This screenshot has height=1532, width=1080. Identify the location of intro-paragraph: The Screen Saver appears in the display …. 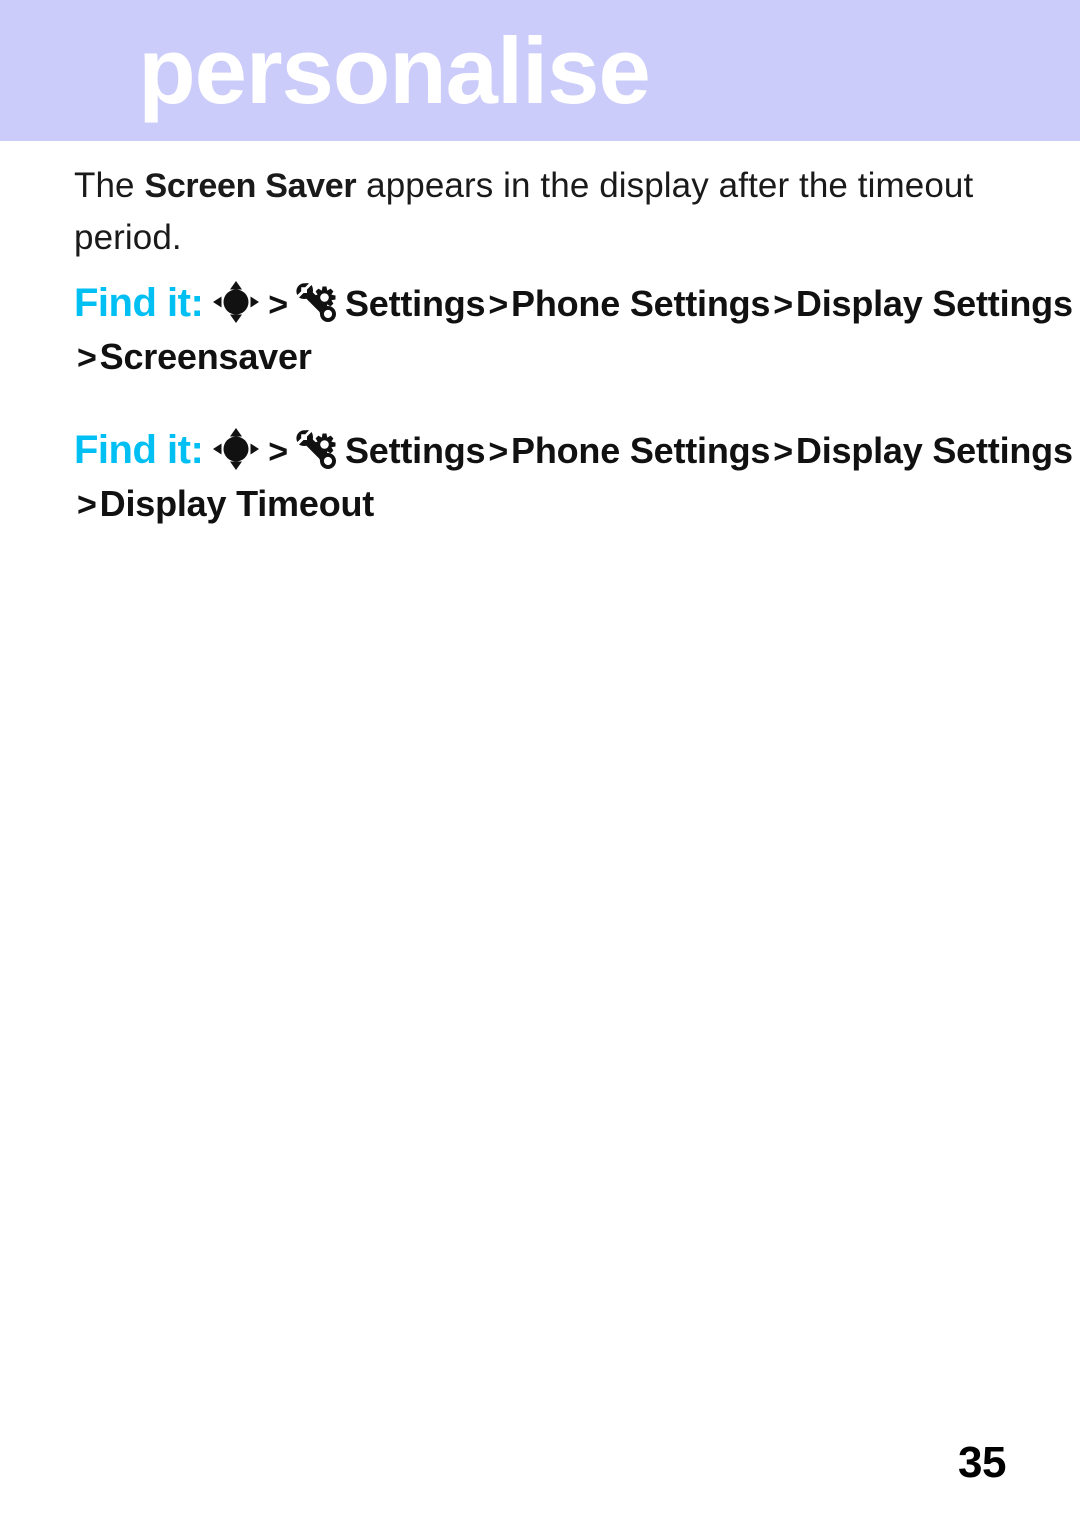
(524, 211).